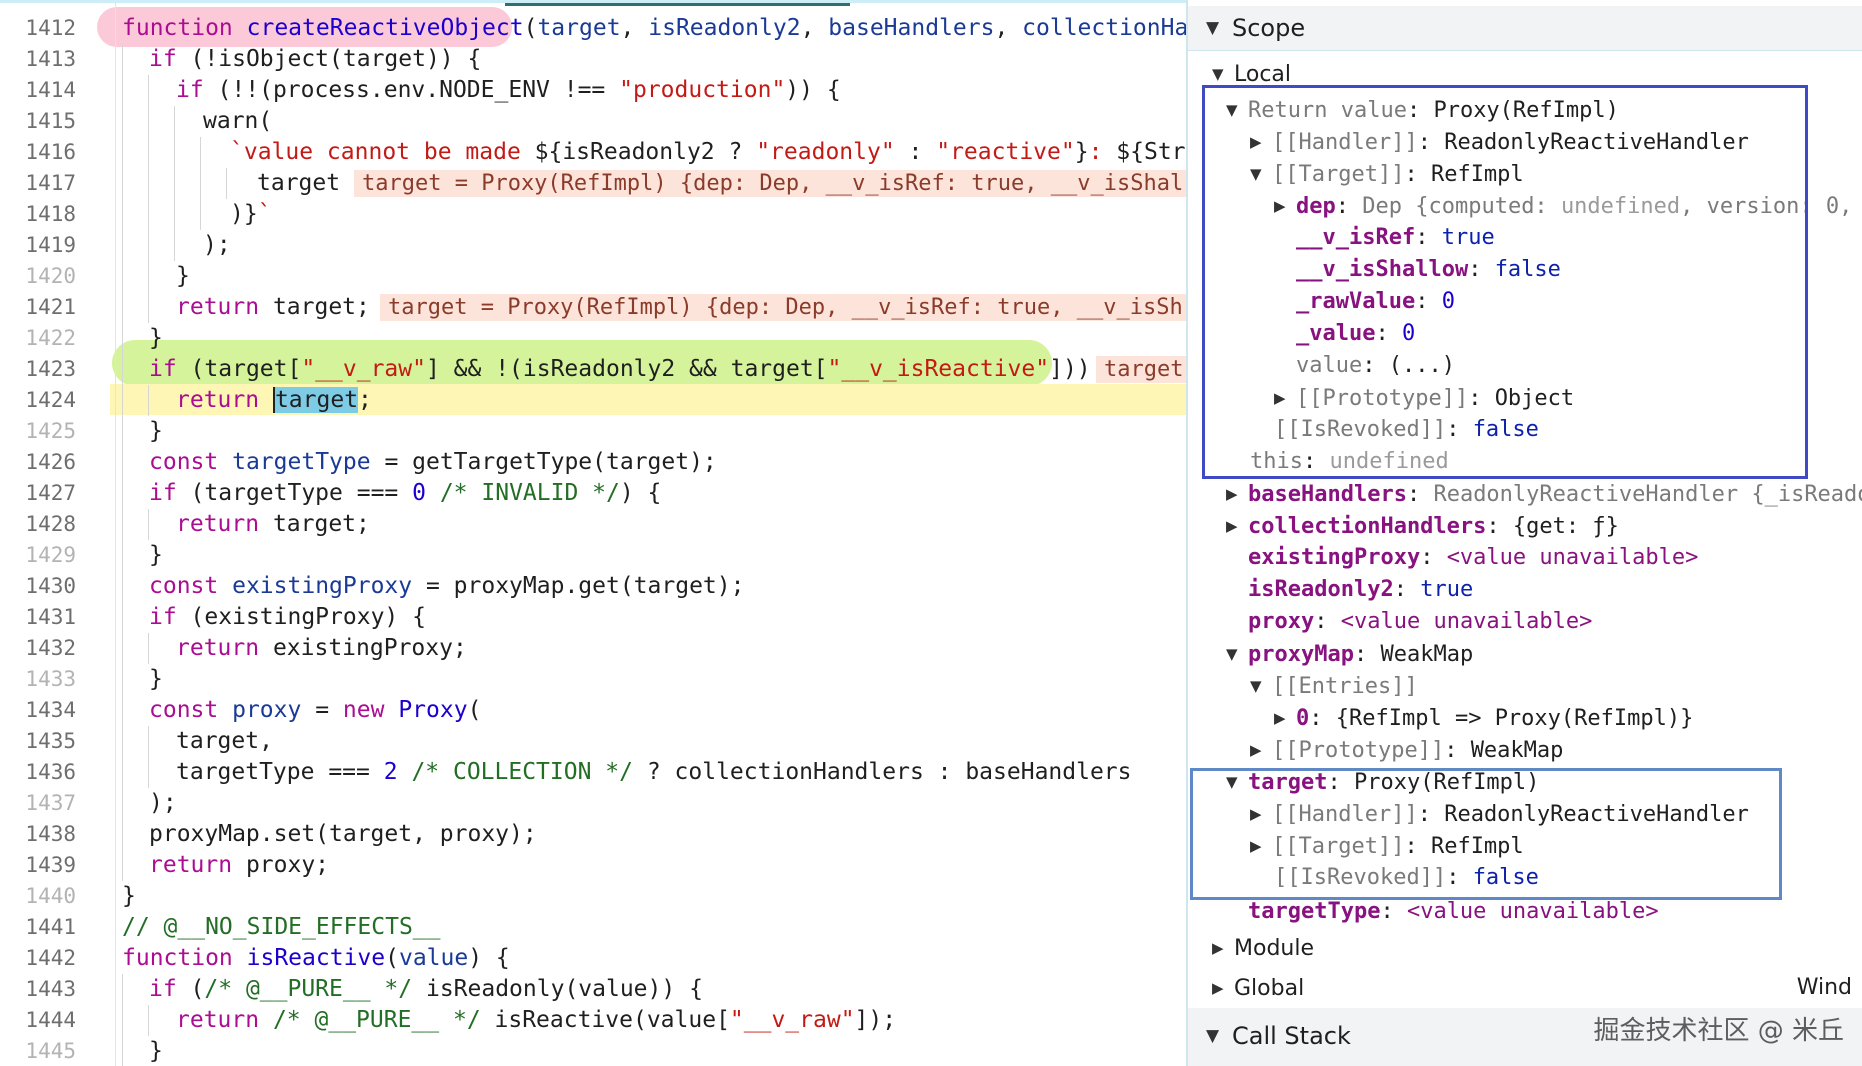 The height and width of the screenshot is (1066, 1862). What do you see at coordinates (38, 338) in the screenshot?
I see `line-number: 1422` at bounding box center [38, 338].